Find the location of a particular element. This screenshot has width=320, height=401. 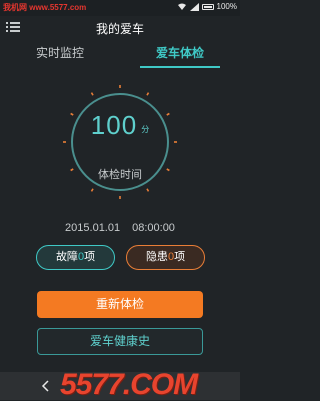

tab-label: 爱车体检 is located at coordinates (179, 53).